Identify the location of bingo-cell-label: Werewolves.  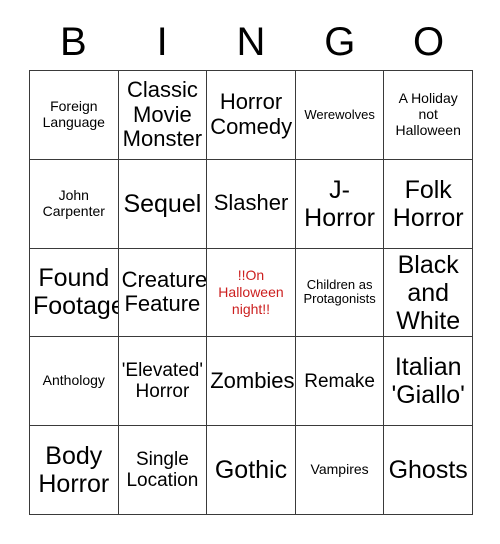
(339, 114).